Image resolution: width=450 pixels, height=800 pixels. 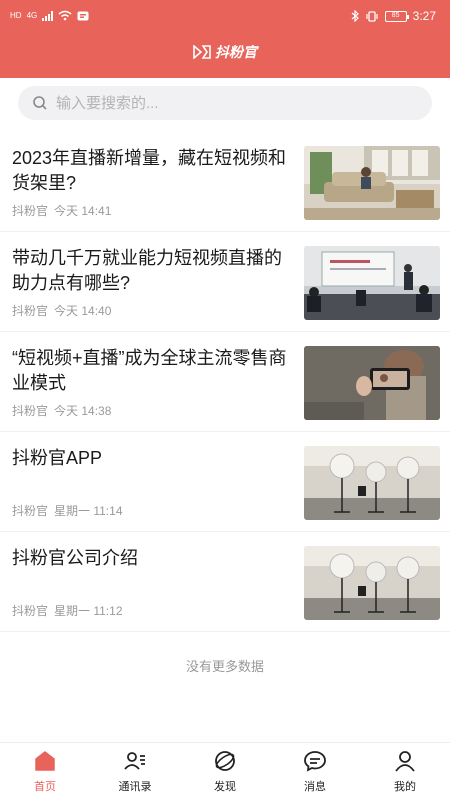 What do you see at coordinates (147, 270) in the screenshot?
I see `news-title: 带动几千万就业能力短视频直播的助力点有哪些?` at bounding box center [147, 270].